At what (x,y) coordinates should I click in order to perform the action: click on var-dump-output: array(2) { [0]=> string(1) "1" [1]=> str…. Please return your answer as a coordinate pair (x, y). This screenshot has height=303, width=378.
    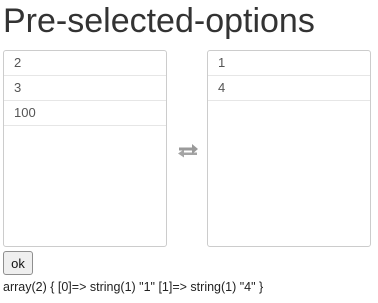
    Looking at the image, I should click on (133, 287).